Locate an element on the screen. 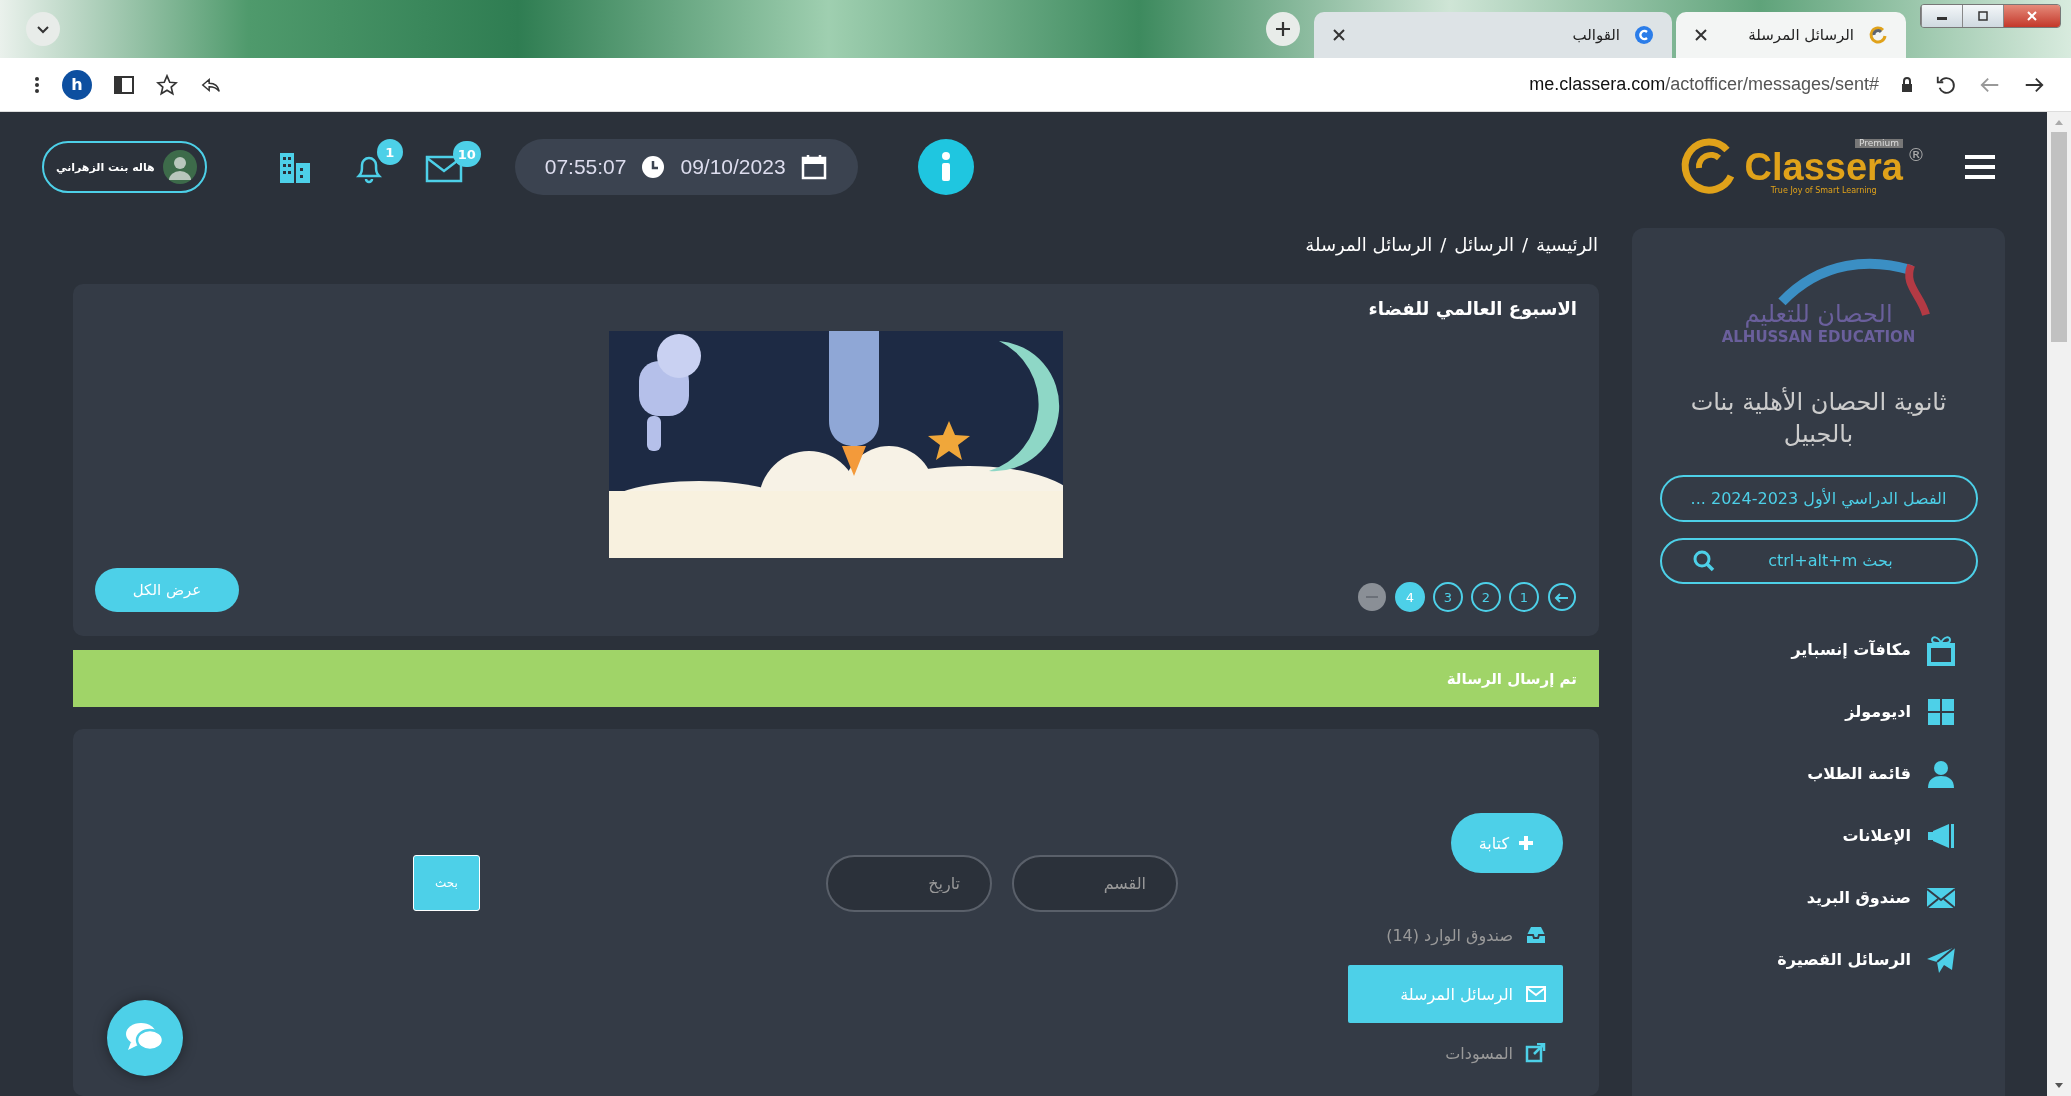 Image resolution: width=2071 pixels, height=1096 pixels. date-text: 09/10/2023 is located at coordinates (733, 167).